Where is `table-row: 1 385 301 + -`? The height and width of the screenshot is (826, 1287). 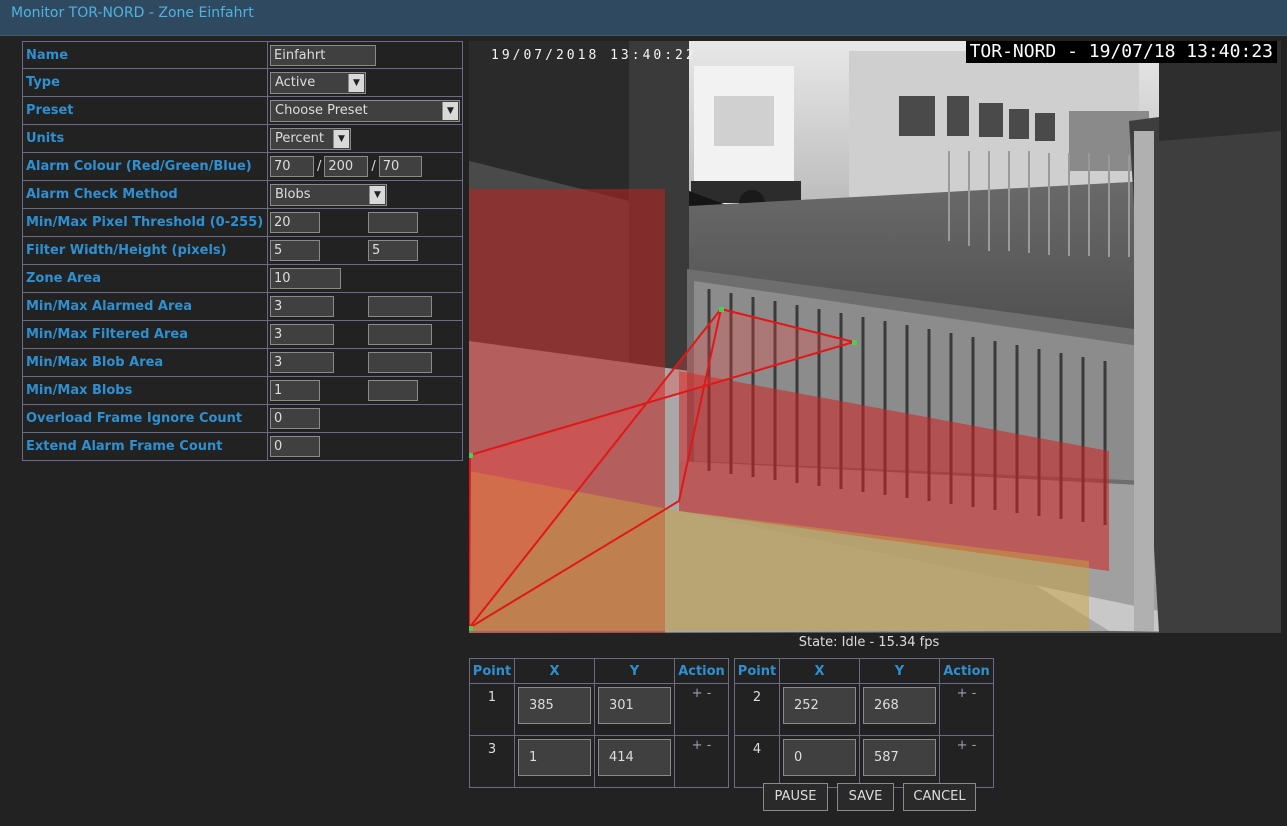 table-row: 1 385 301 + - is located at coordinates (599, 709).